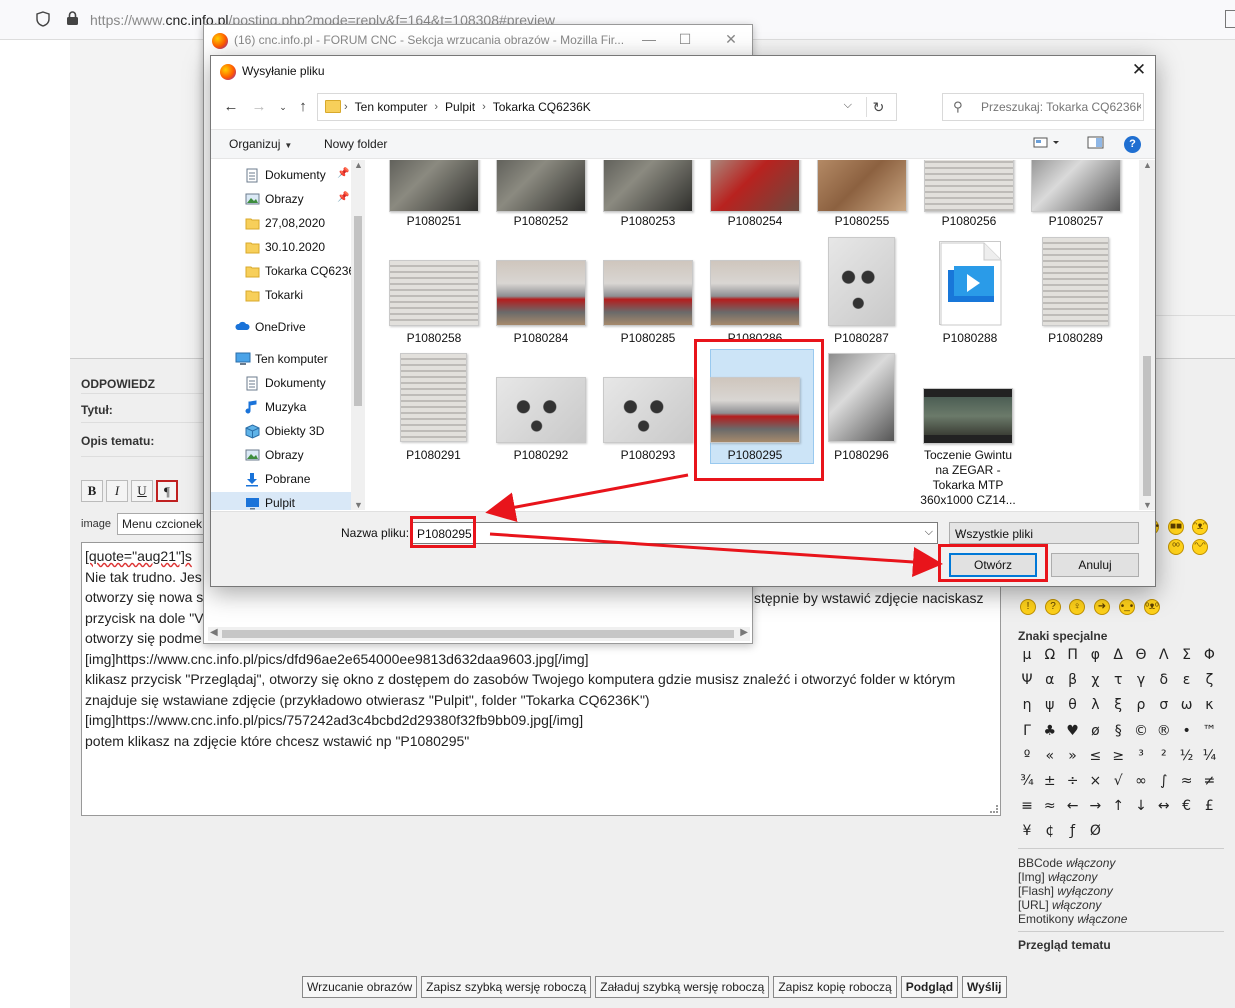 The width and height of the screenshot is (1235, 1008). What do you see at coordinates (1097, 144) in the screenshot?
I see `preview-pane-icon` at bounding box center [1097, 144].